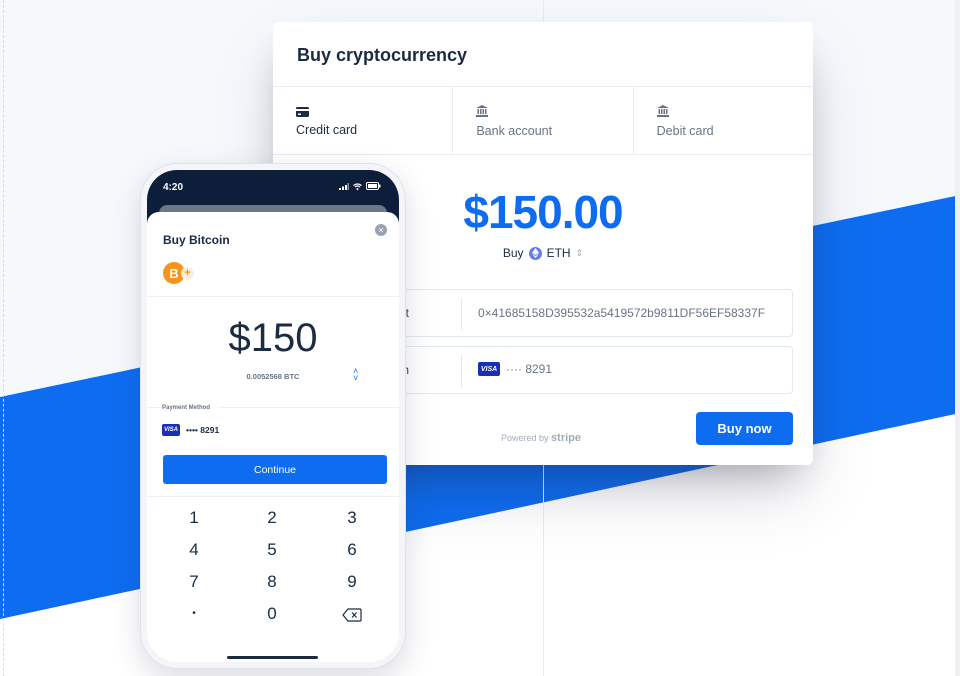 Image resolution: width=960 pixels, height=676 pixels. What do you see at coordinates (382, 55) in the screenshot?
I see `card-title: Buy cryptocurrency` at bounding box center [382, 55].